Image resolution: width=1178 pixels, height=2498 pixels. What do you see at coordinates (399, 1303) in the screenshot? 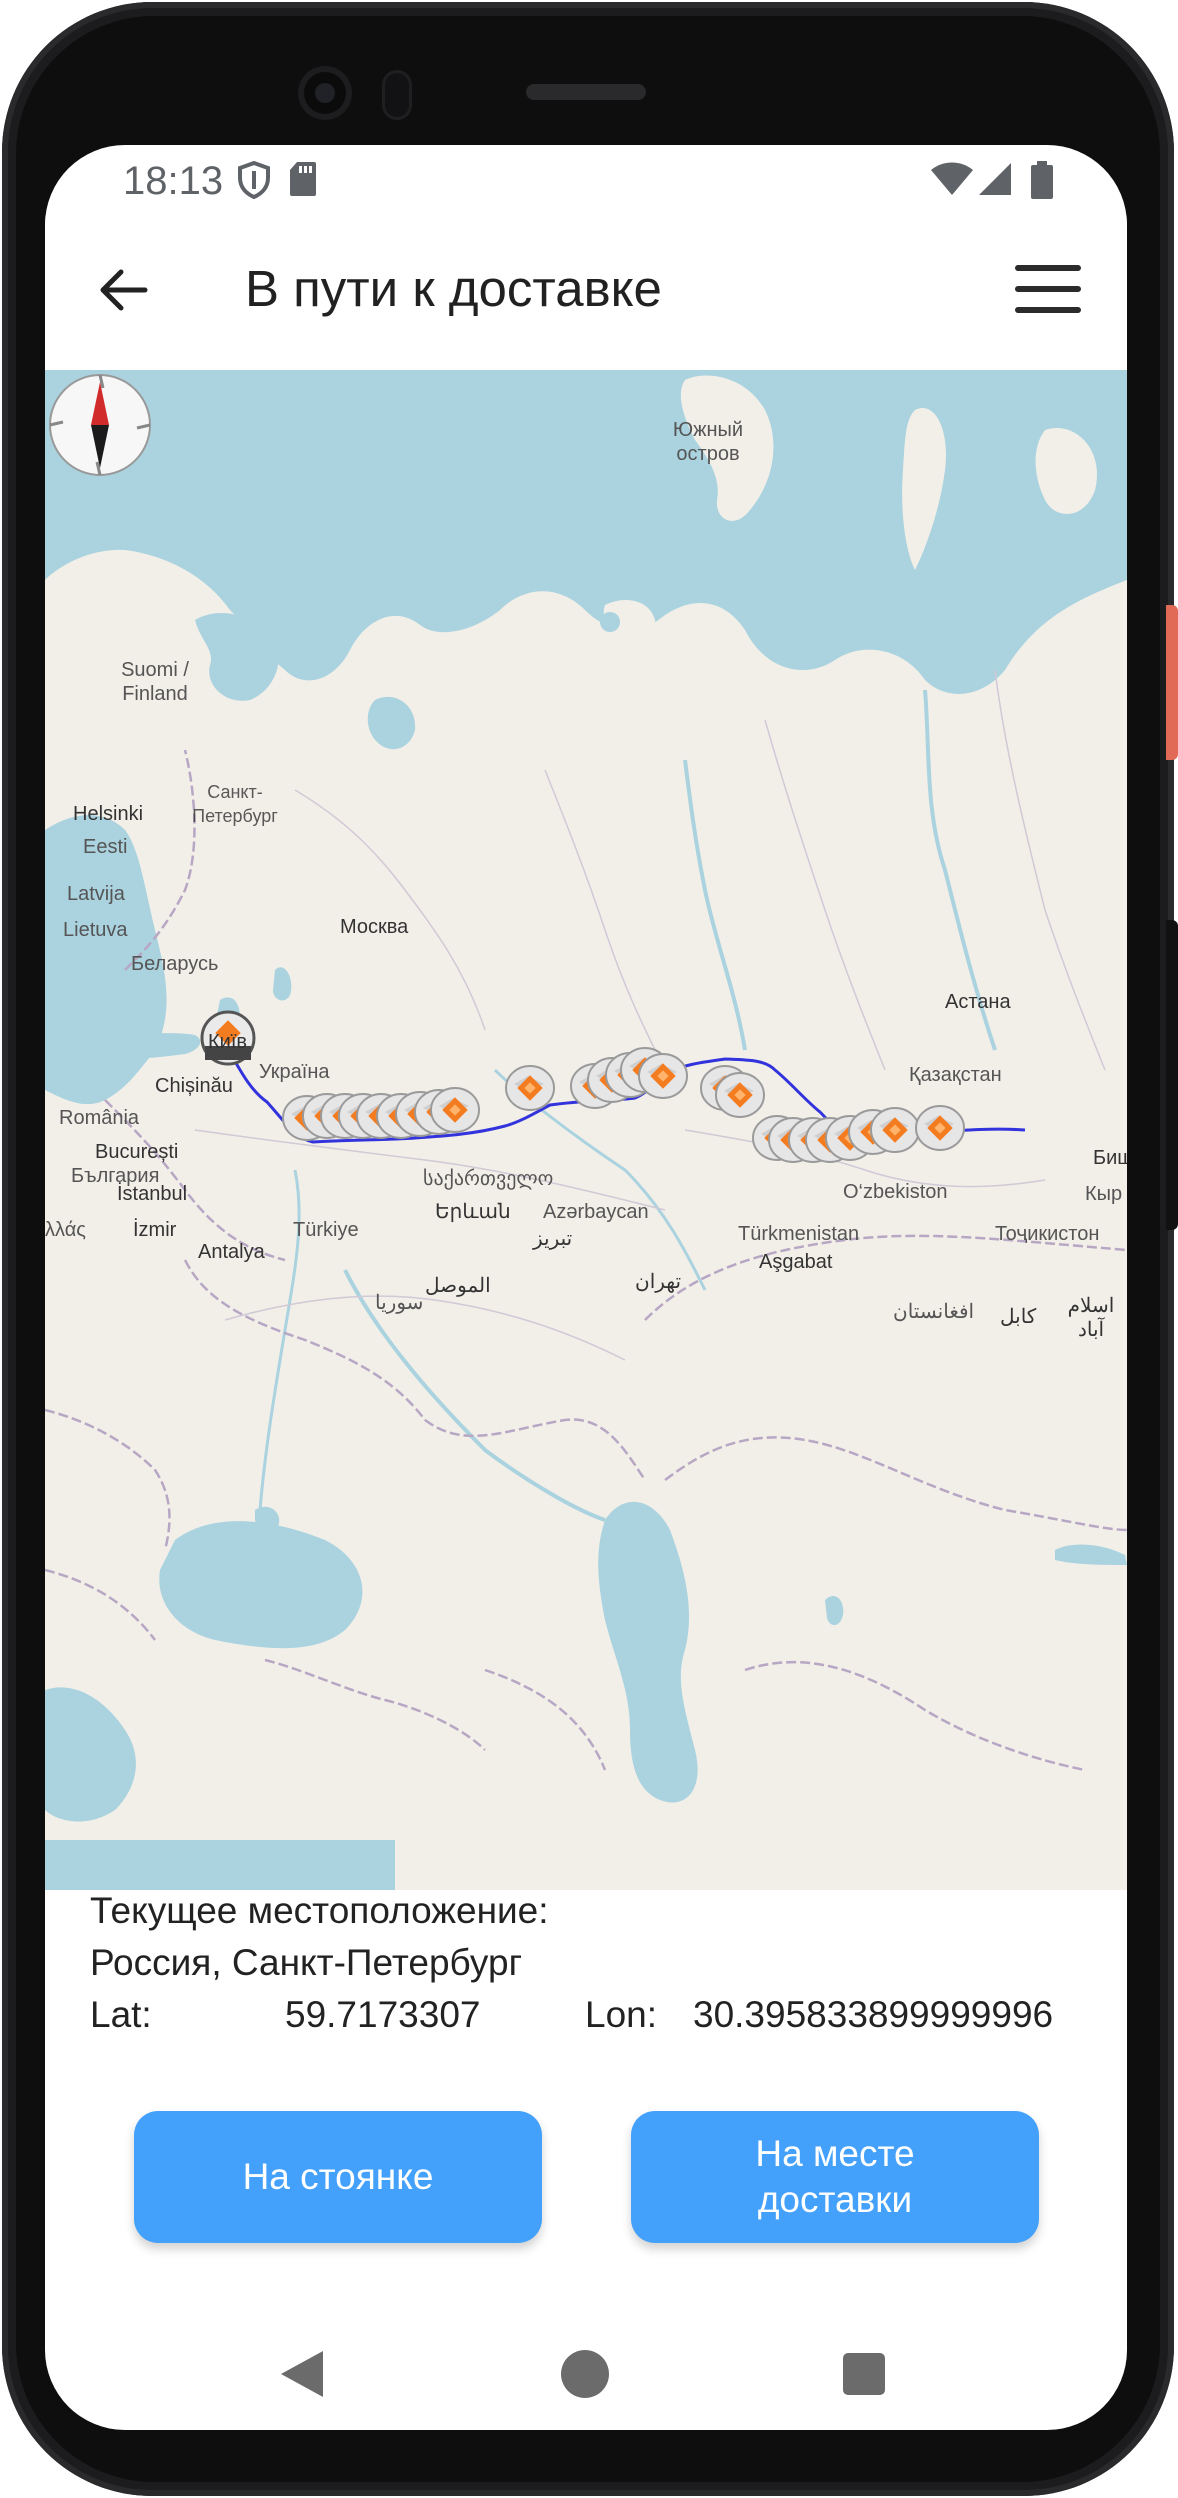
I see `map-label-syria: سوريا` at bounding box center [399, 1303].